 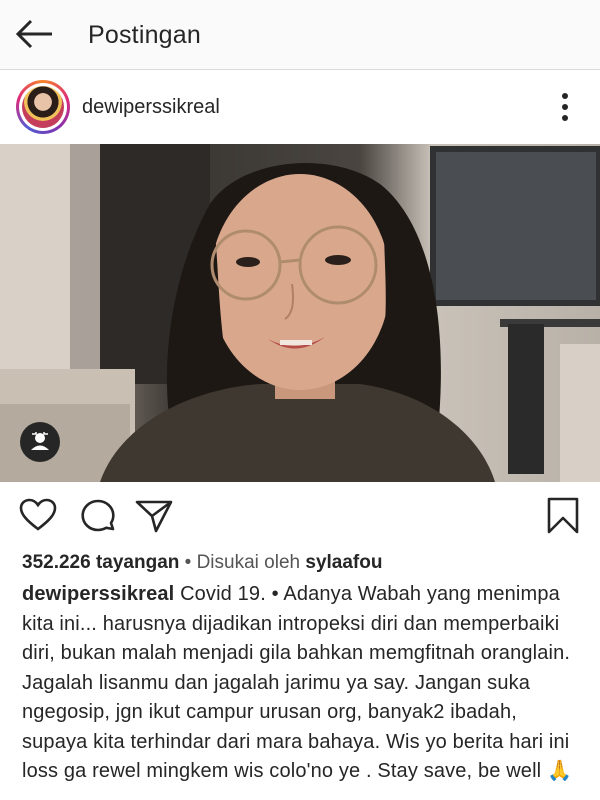 I want to click on tag-button, so click(x=40, y=442).